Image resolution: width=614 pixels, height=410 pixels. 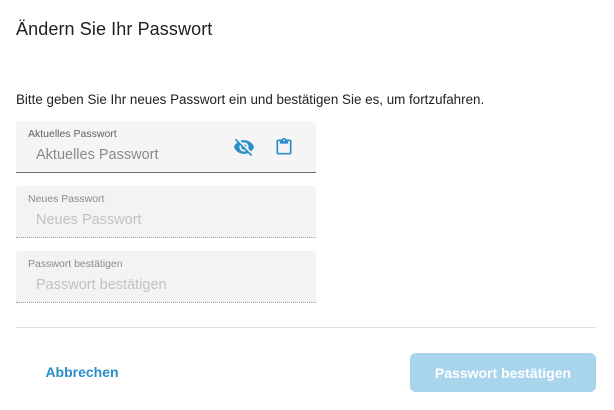 I want to click on confirm-password-field: Passwort bestätigen, so click(x=166, y=277).